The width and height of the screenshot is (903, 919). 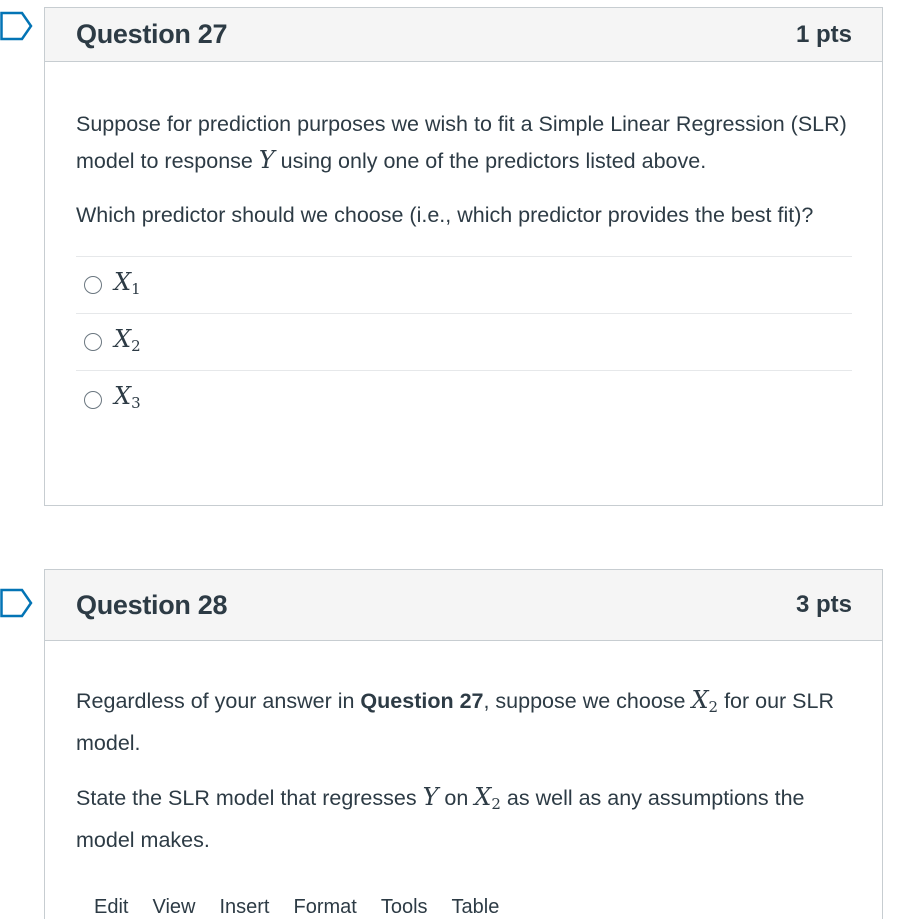 What do you see at coordinates (404, 907) in the screenshot?
I see `menu-tools: Tools` at bounding box center [404, 907].